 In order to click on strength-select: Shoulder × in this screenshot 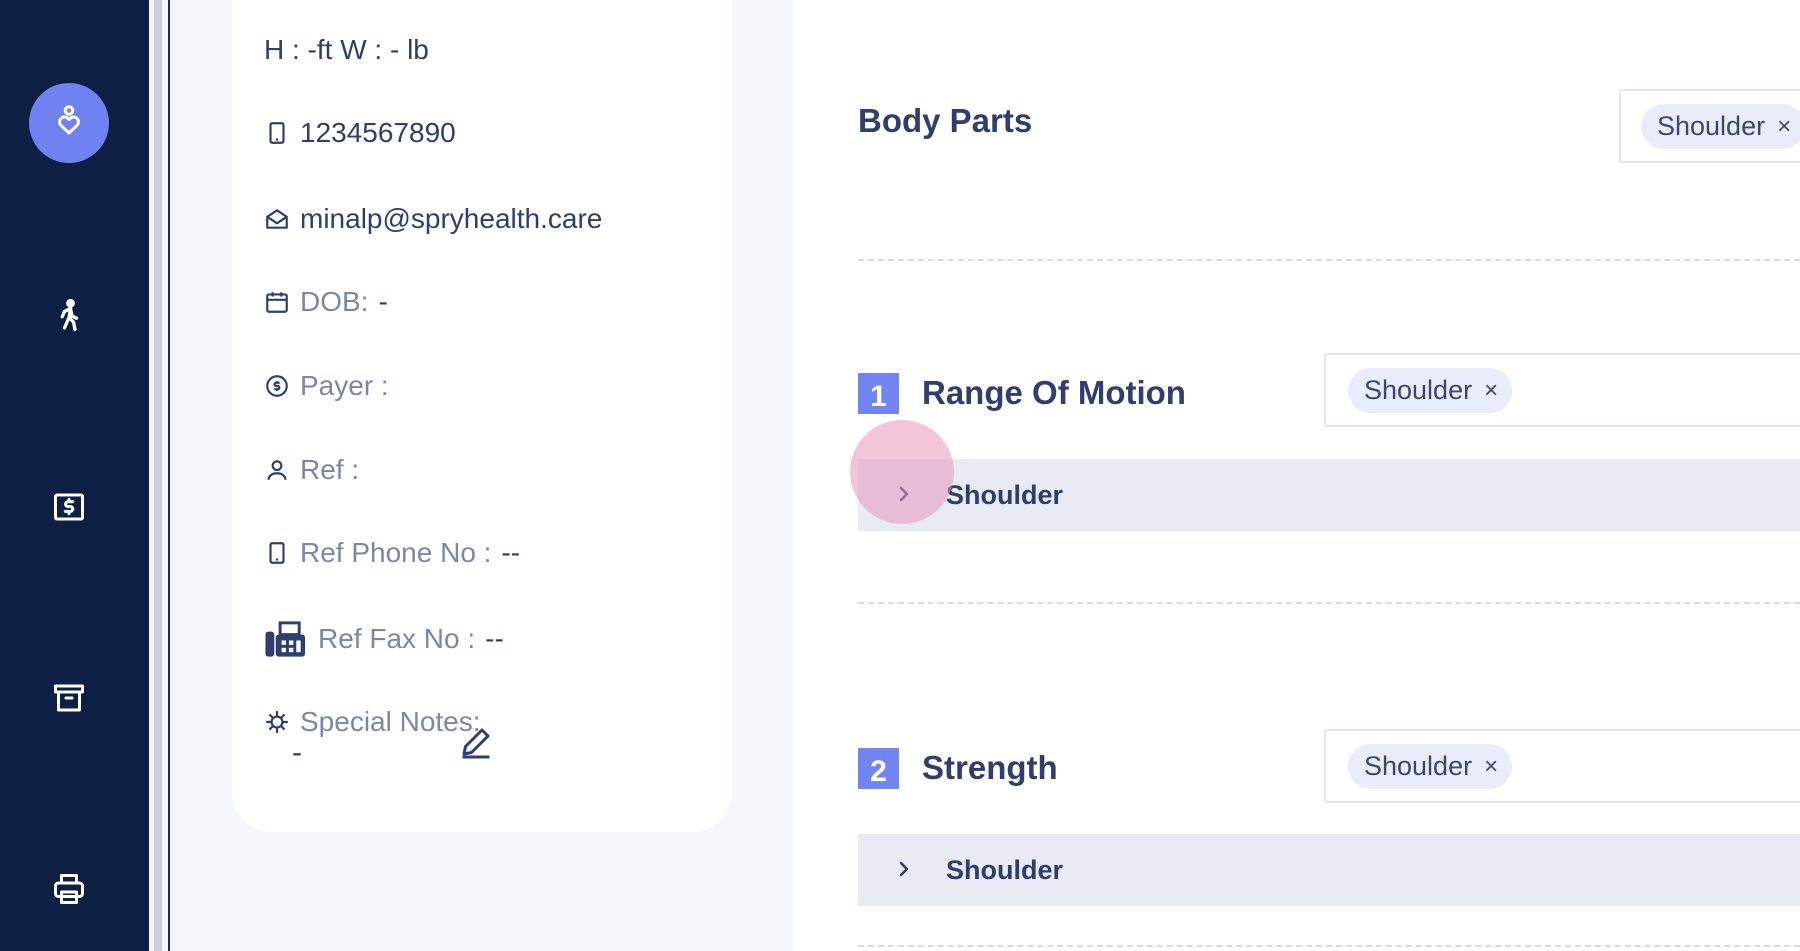, I will do `click(1562, 766)`.